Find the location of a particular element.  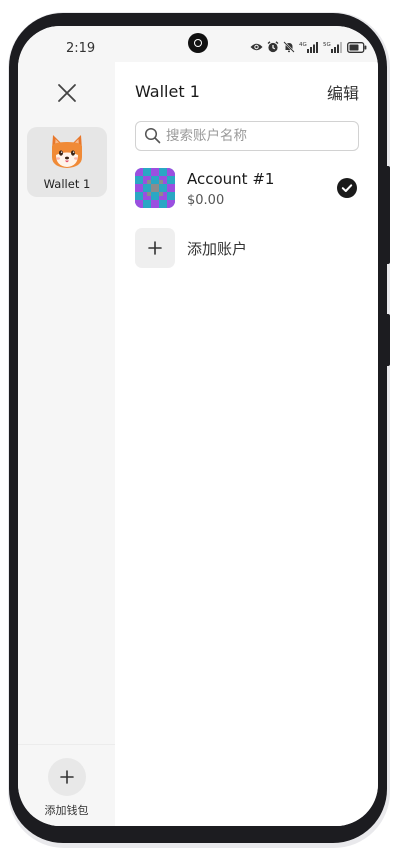

signal-5g-icon: 5G is located at coordinates (332, 47).